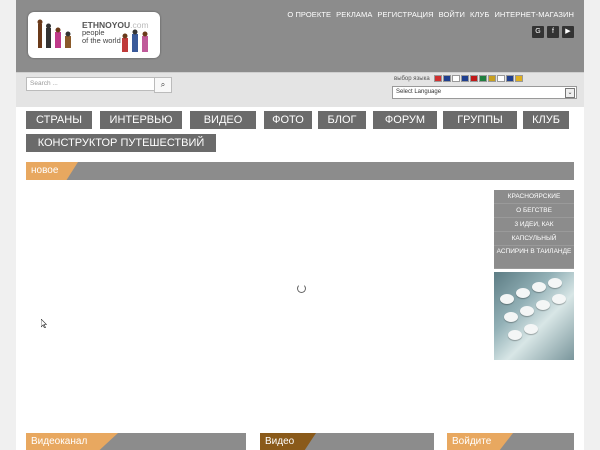 This screenshot has width=600, height=450. I want to click on search-icon: ⌕, so click(163, 84).